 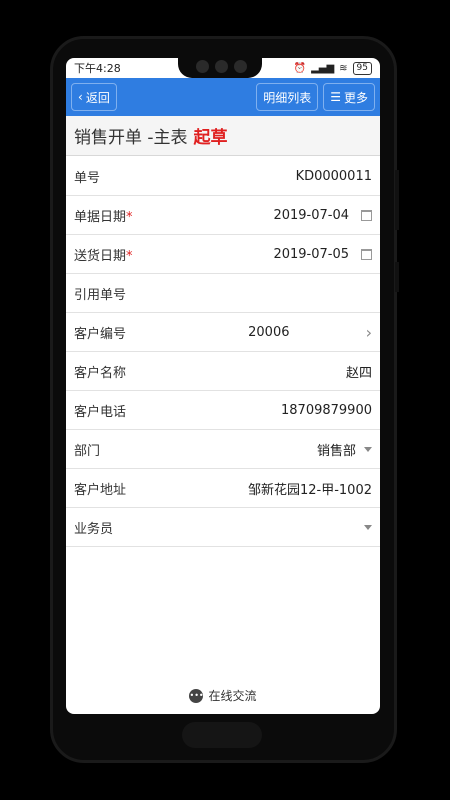 I want to click on status-badge: 起草, so click(x=210, y=138).